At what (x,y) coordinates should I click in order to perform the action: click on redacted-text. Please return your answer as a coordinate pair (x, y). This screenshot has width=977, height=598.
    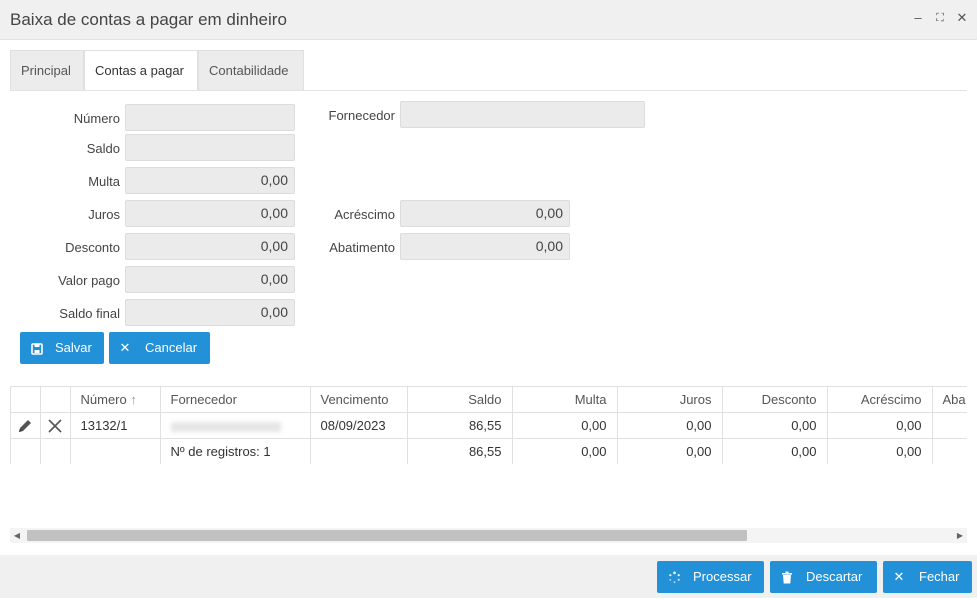
    Looking at the image, I should click on (225, 426).